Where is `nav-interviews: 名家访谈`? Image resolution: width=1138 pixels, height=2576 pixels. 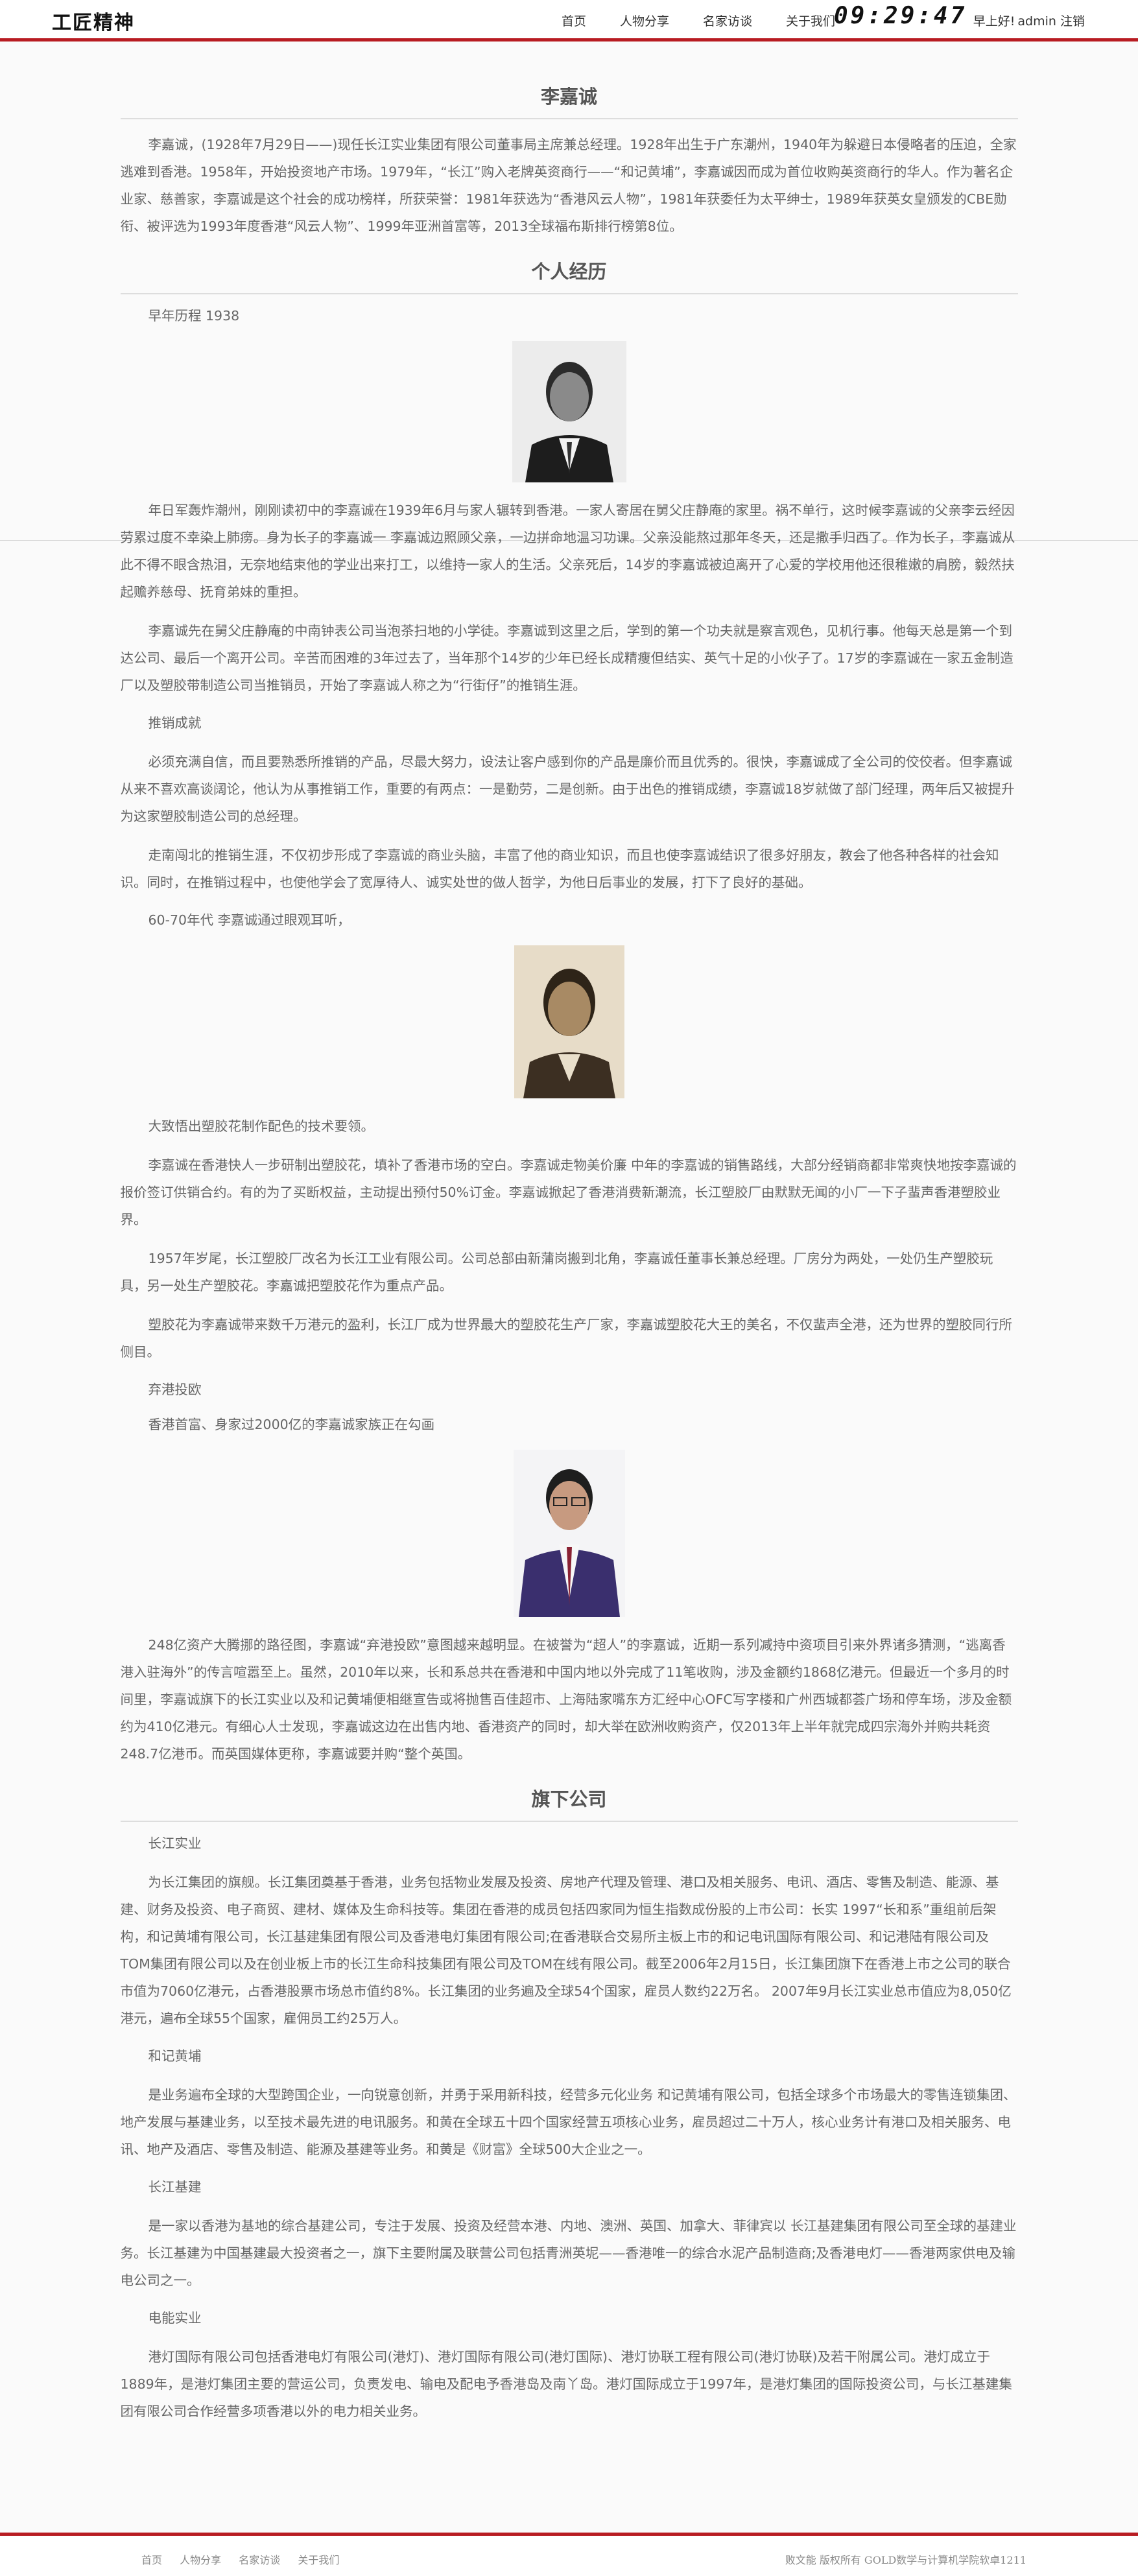
nav-interviews: 名家访谈 is located at coordinates (727, 21).